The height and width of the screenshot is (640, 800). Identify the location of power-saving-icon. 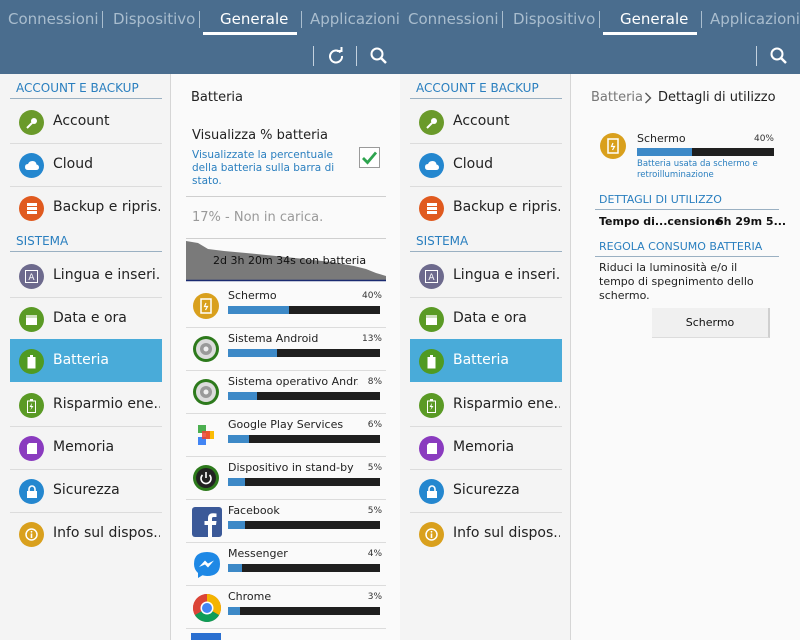
(31, 405).